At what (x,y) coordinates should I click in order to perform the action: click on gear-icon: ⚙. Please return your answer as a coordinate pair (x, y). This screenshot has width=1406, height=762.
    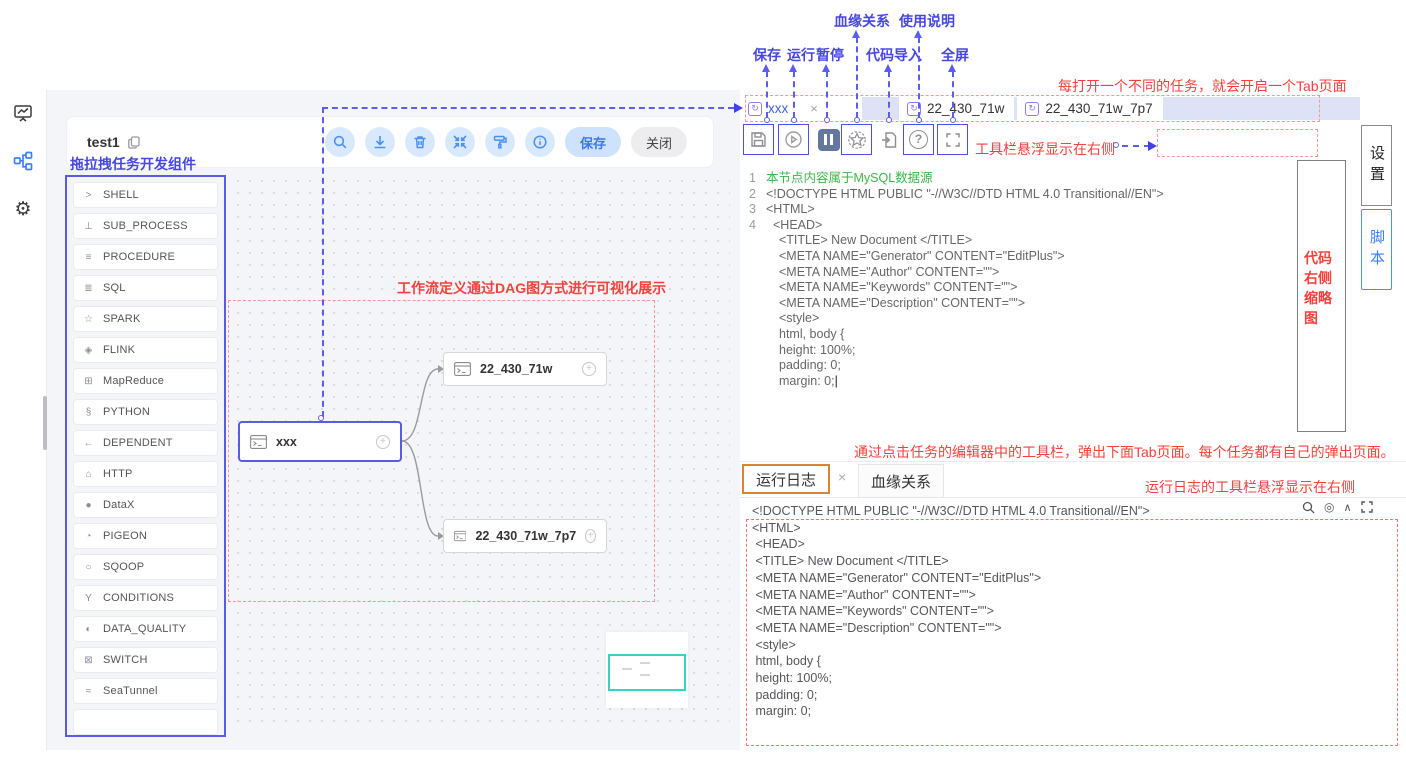
    Looking at the image, I should click on (23, 209).